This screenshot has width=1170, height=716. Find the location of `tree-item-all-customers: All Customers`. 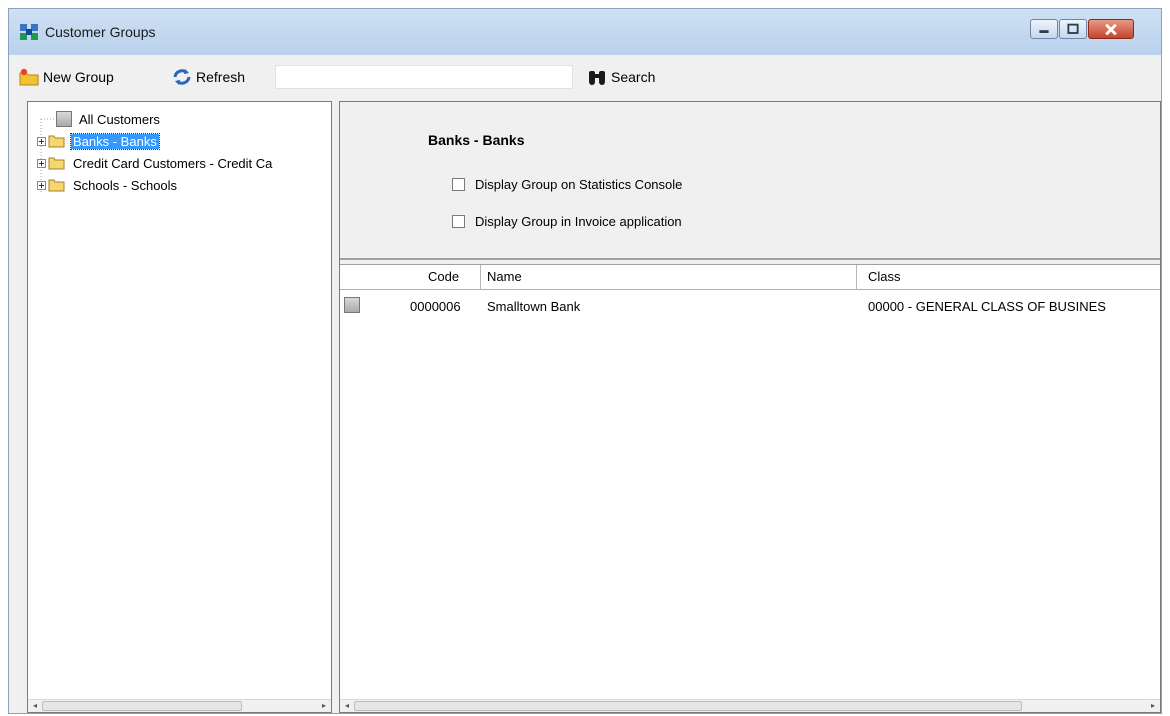

tree-item-all-customers: All Customers is located at coordinates (109, 119).